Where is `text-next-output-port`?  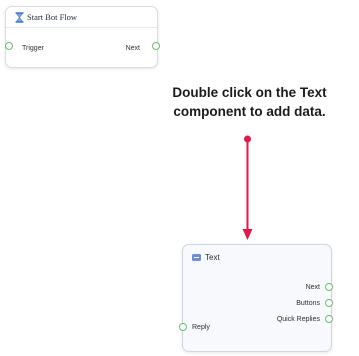
text-next-output-port is located at coordinates (329, 287).